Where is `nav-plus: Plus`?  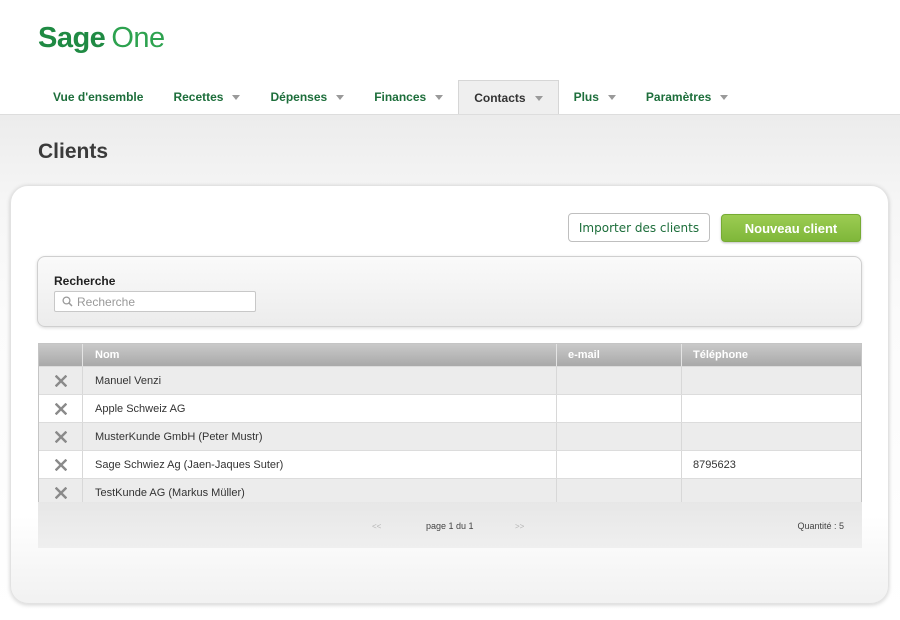 nav-plus: Plus is located at coordinates (595, 97).